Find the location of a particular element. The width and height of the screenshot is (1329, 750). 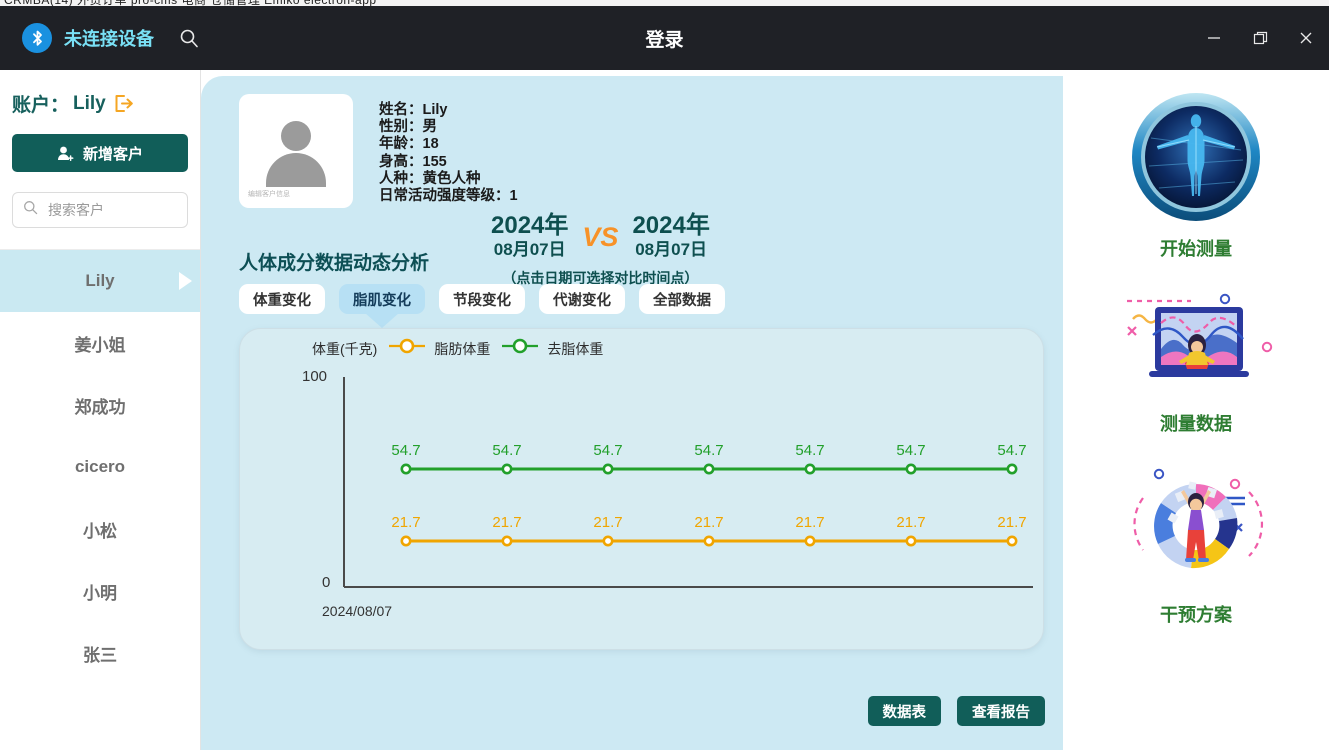

customer-list: Lily 姜小姐 郑成功 cicero 小松 小明 张三 is located at coordinates (100, 466).